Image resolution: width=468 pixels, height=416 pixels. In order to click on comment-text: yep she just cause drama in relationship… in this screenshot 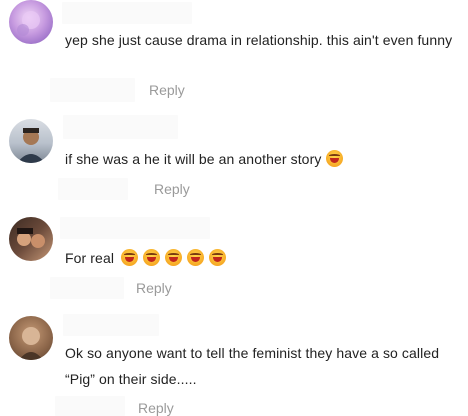, I will do `click(259, 40)`.